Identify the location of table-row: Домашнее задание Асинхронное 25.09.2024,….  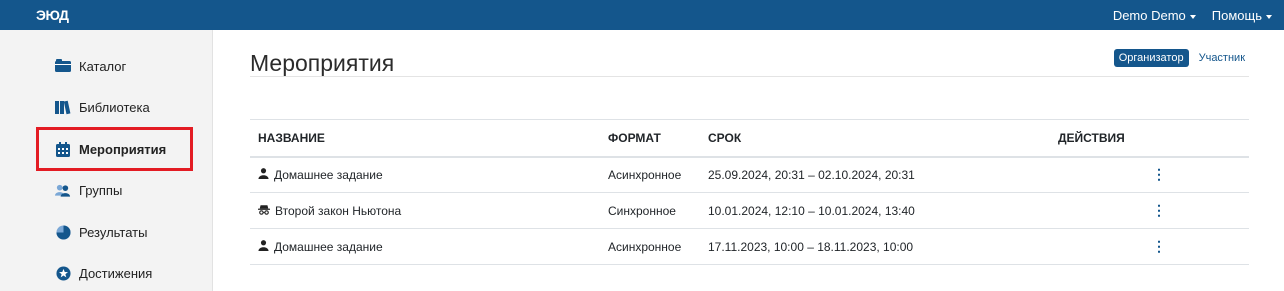
(749, 174).